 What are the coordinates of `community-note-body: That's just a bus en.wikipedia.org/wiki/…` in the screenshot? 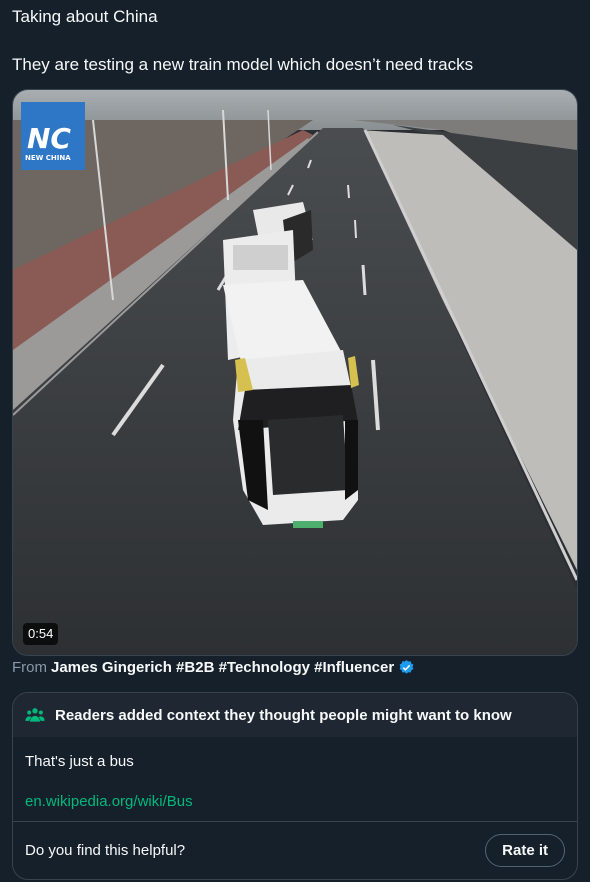 It's located at (295, 774).